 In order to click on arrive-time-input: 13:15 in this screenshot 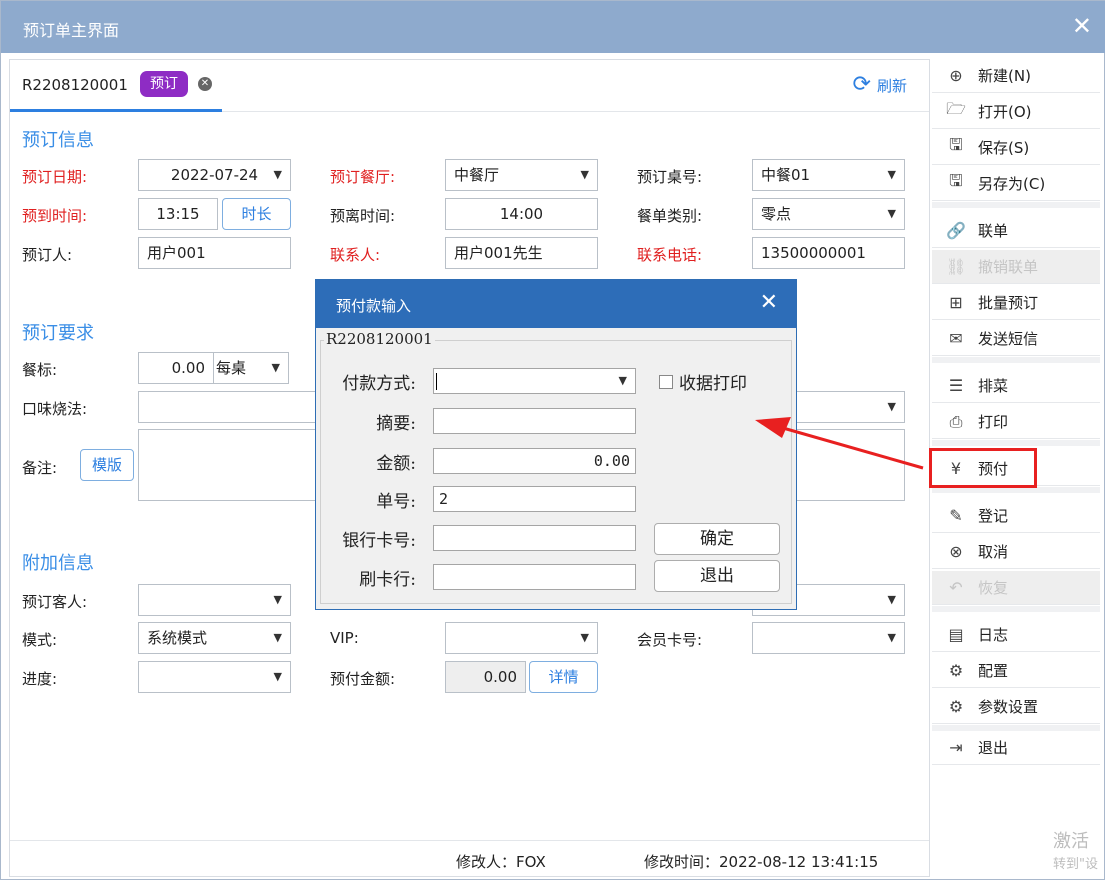, I will do `click(178, 214)`.